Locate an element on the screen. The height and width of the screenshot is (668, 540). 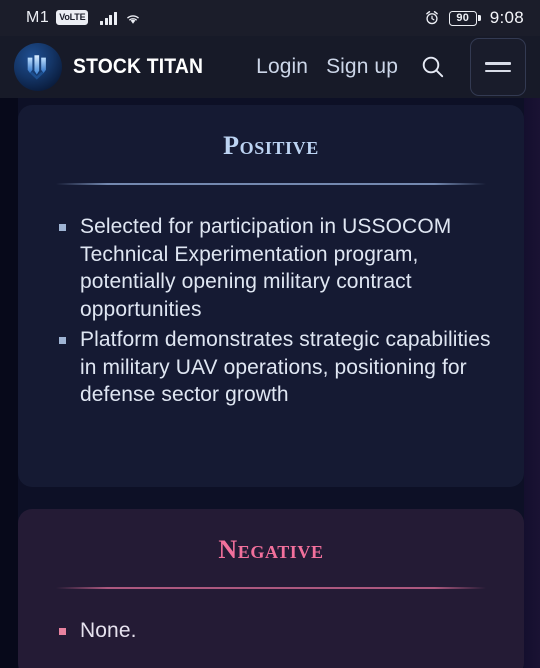
site-header: STOCK TITAN Login Sign up is located at coordinates (270, 67).